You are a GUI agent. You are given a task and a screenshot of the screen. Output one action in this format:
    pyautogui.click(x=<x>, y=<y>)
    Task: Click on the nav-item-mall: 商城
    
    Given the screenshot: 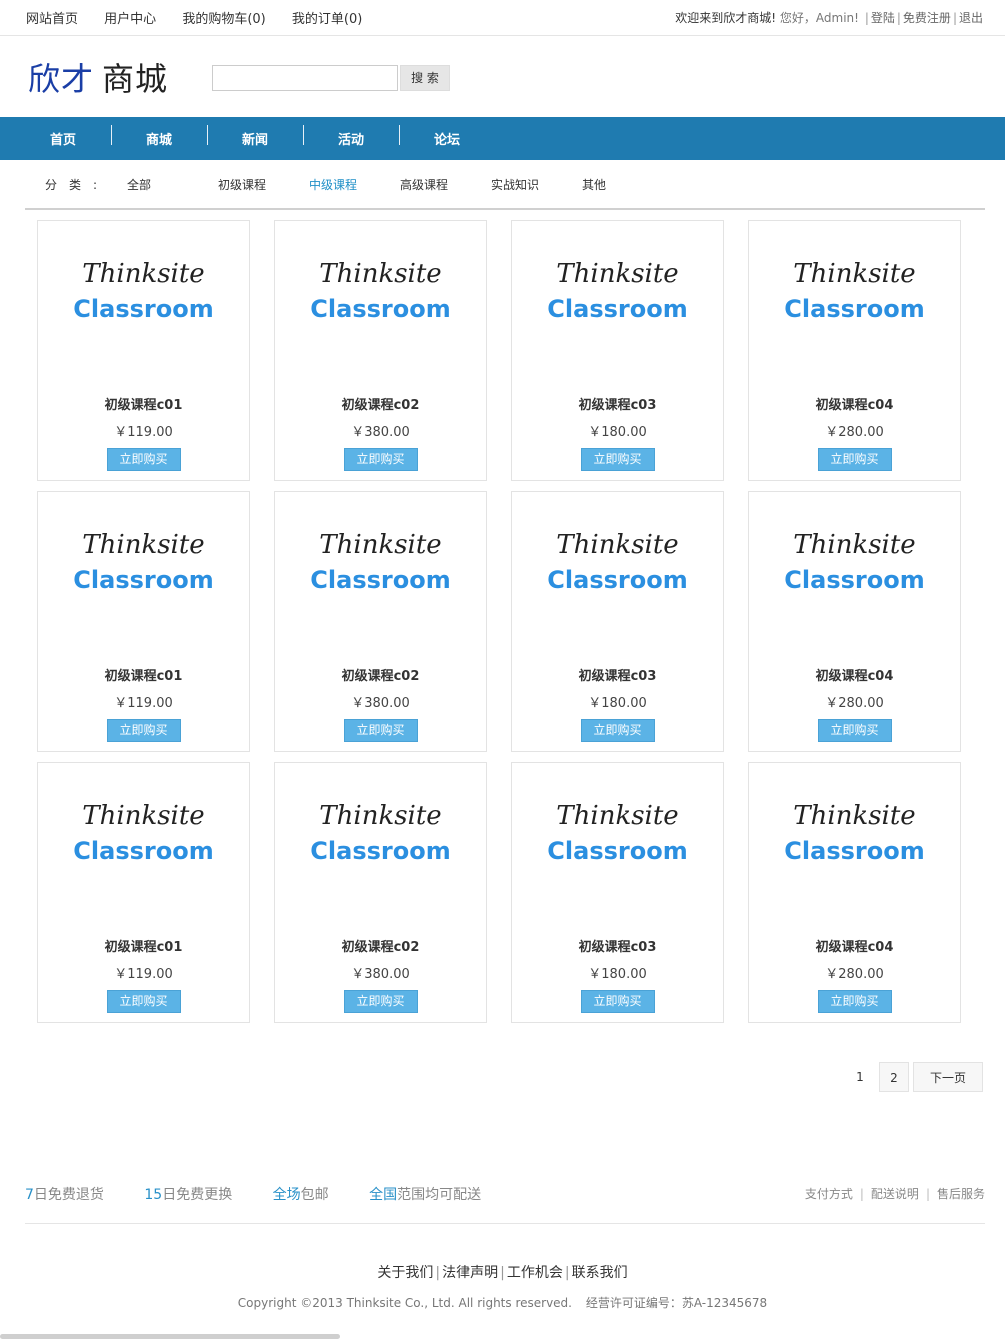 What is the action you would take?
    pyautogui.click(x=159, y=136)
    